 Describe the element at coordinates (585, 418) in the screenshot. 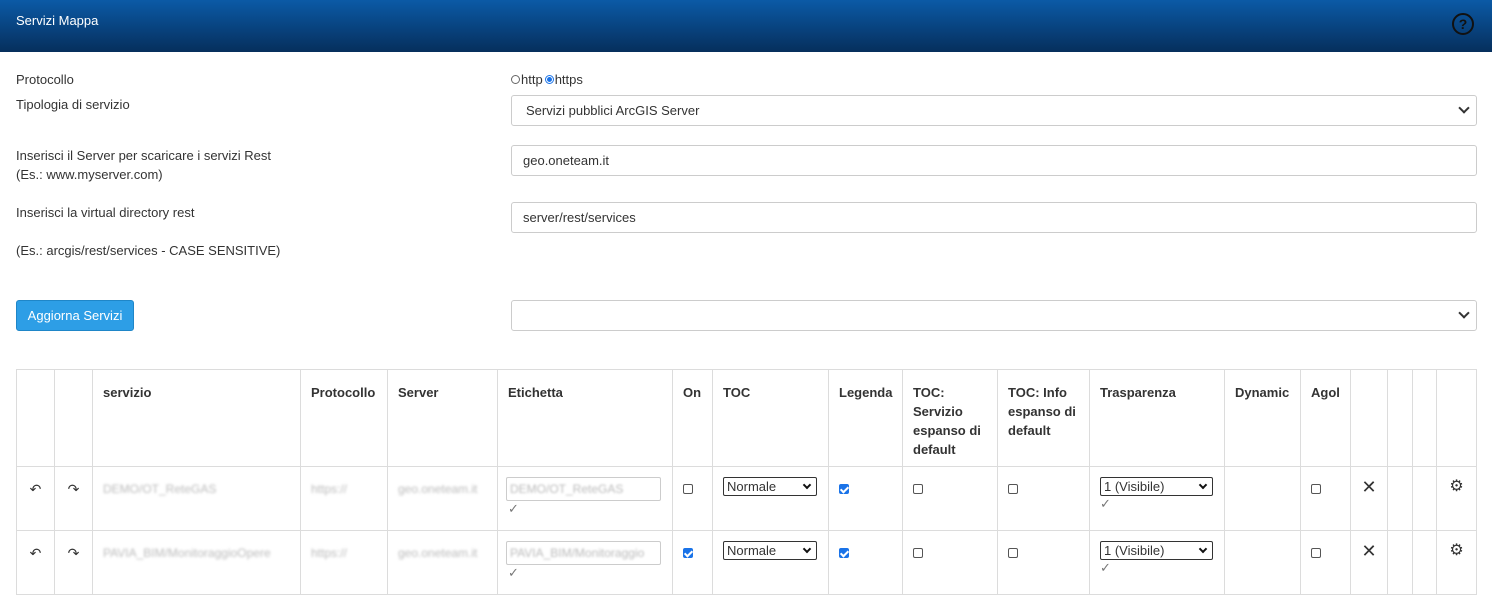

I see `col-header-label: Etichetta` at that location.